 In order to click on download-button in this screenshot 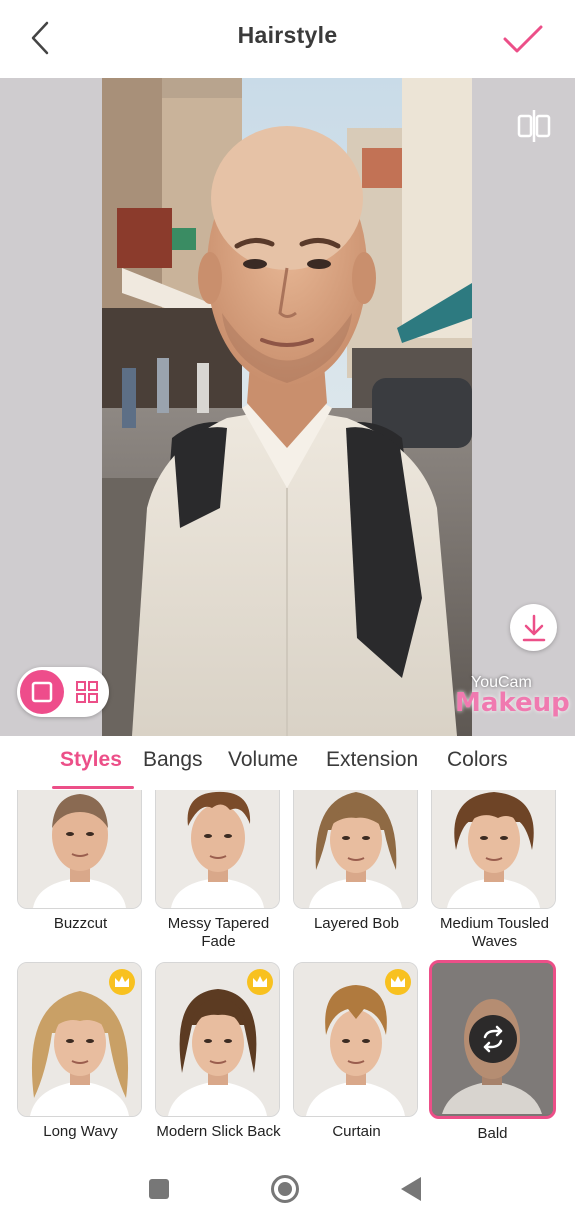, I will do `click(533, 627)`.